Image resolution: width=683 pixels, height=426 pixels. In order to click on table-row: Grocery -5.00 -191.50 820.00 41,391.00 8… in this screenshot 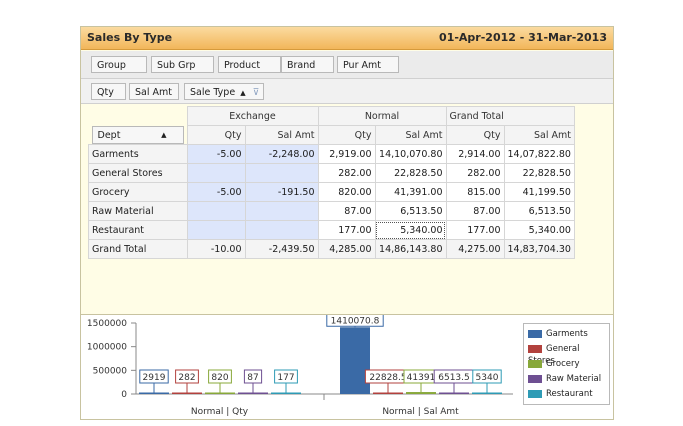, I will do `click(331, 192)`.